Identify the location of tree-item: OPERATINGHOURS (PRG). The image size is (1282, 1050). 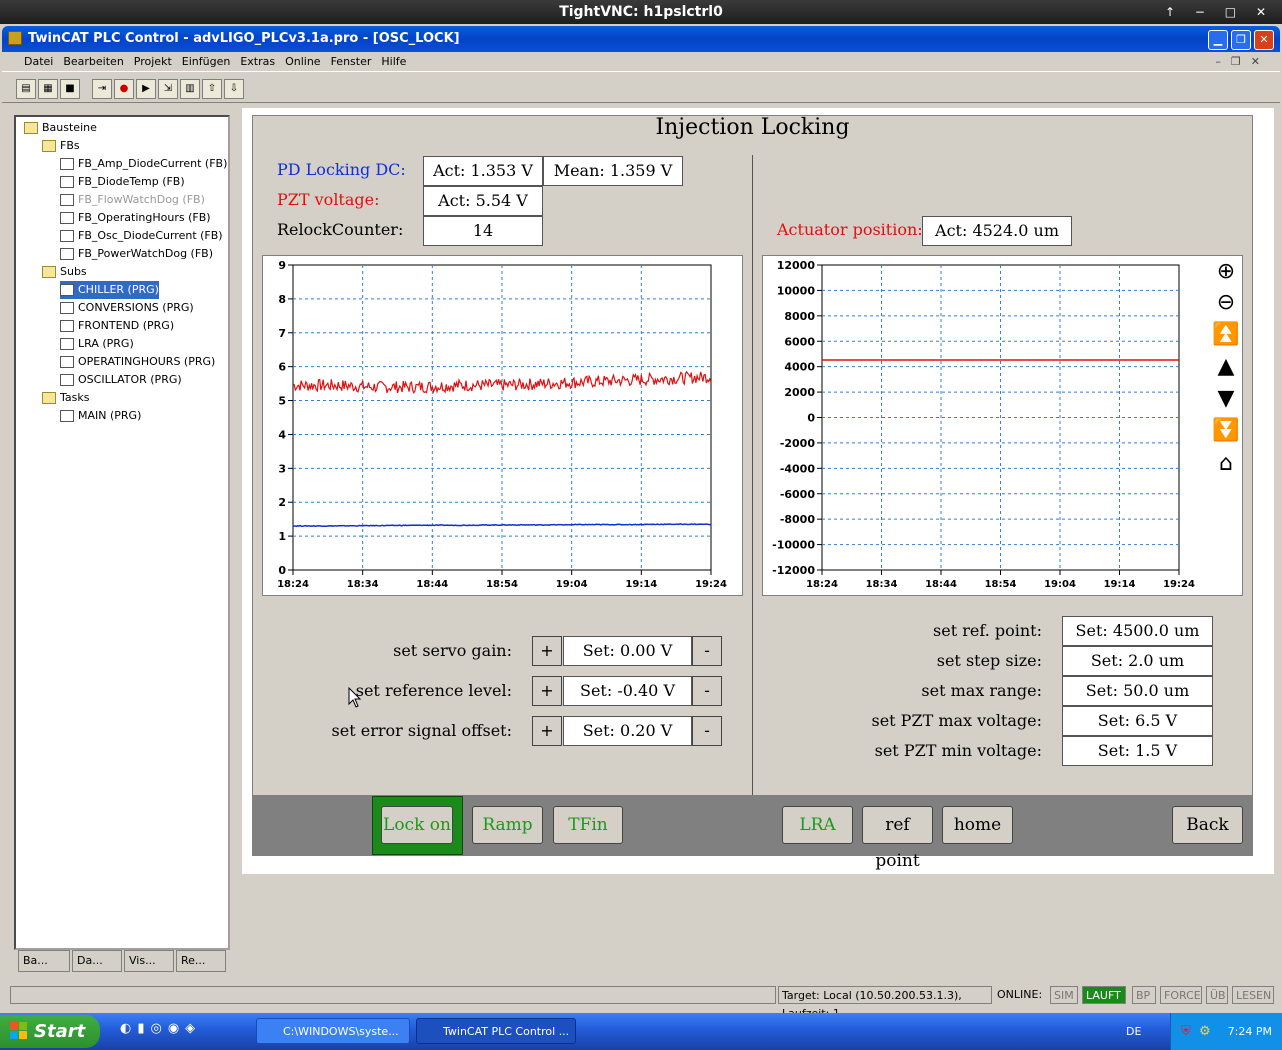
(137, 362).